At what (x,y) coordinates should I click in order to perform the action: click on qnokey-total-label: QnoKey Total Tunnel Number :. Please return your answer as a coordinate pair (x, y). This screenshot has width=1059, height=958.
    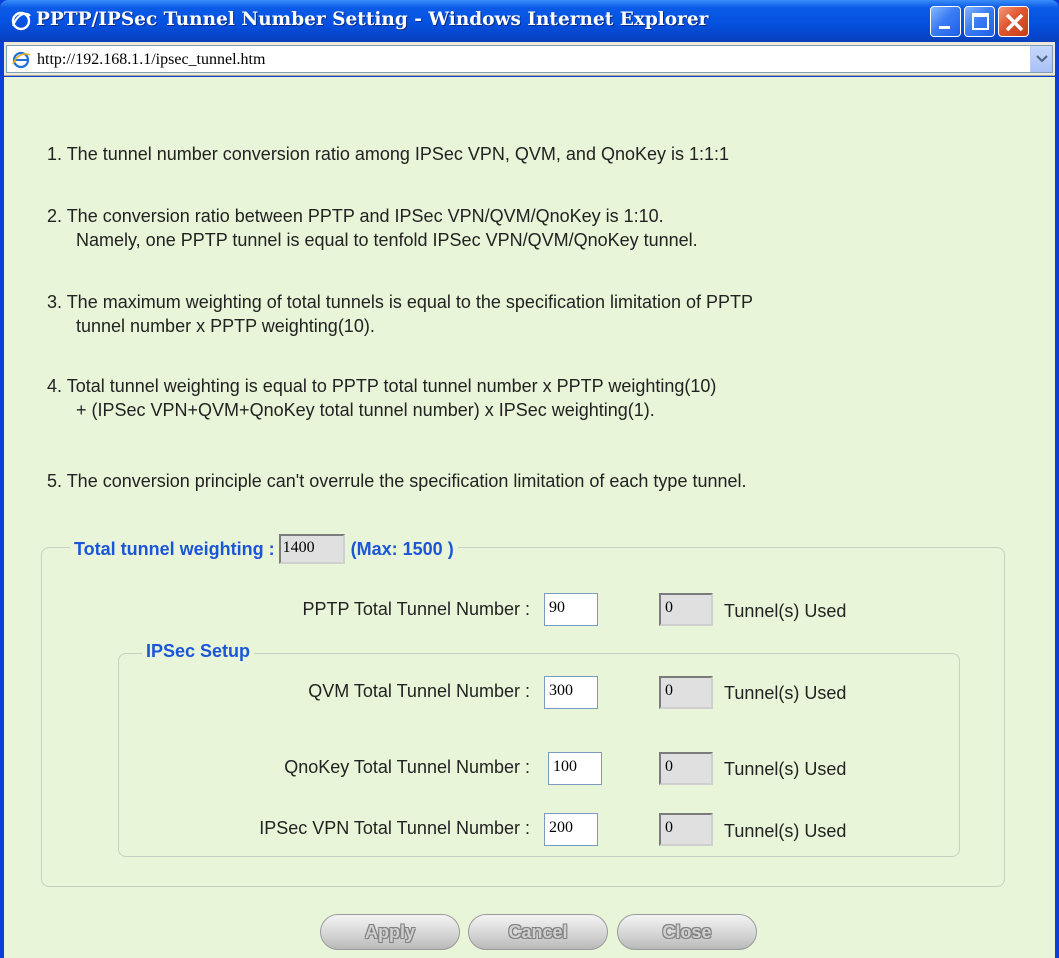
    Looking at the image, I should click on (407, 767).